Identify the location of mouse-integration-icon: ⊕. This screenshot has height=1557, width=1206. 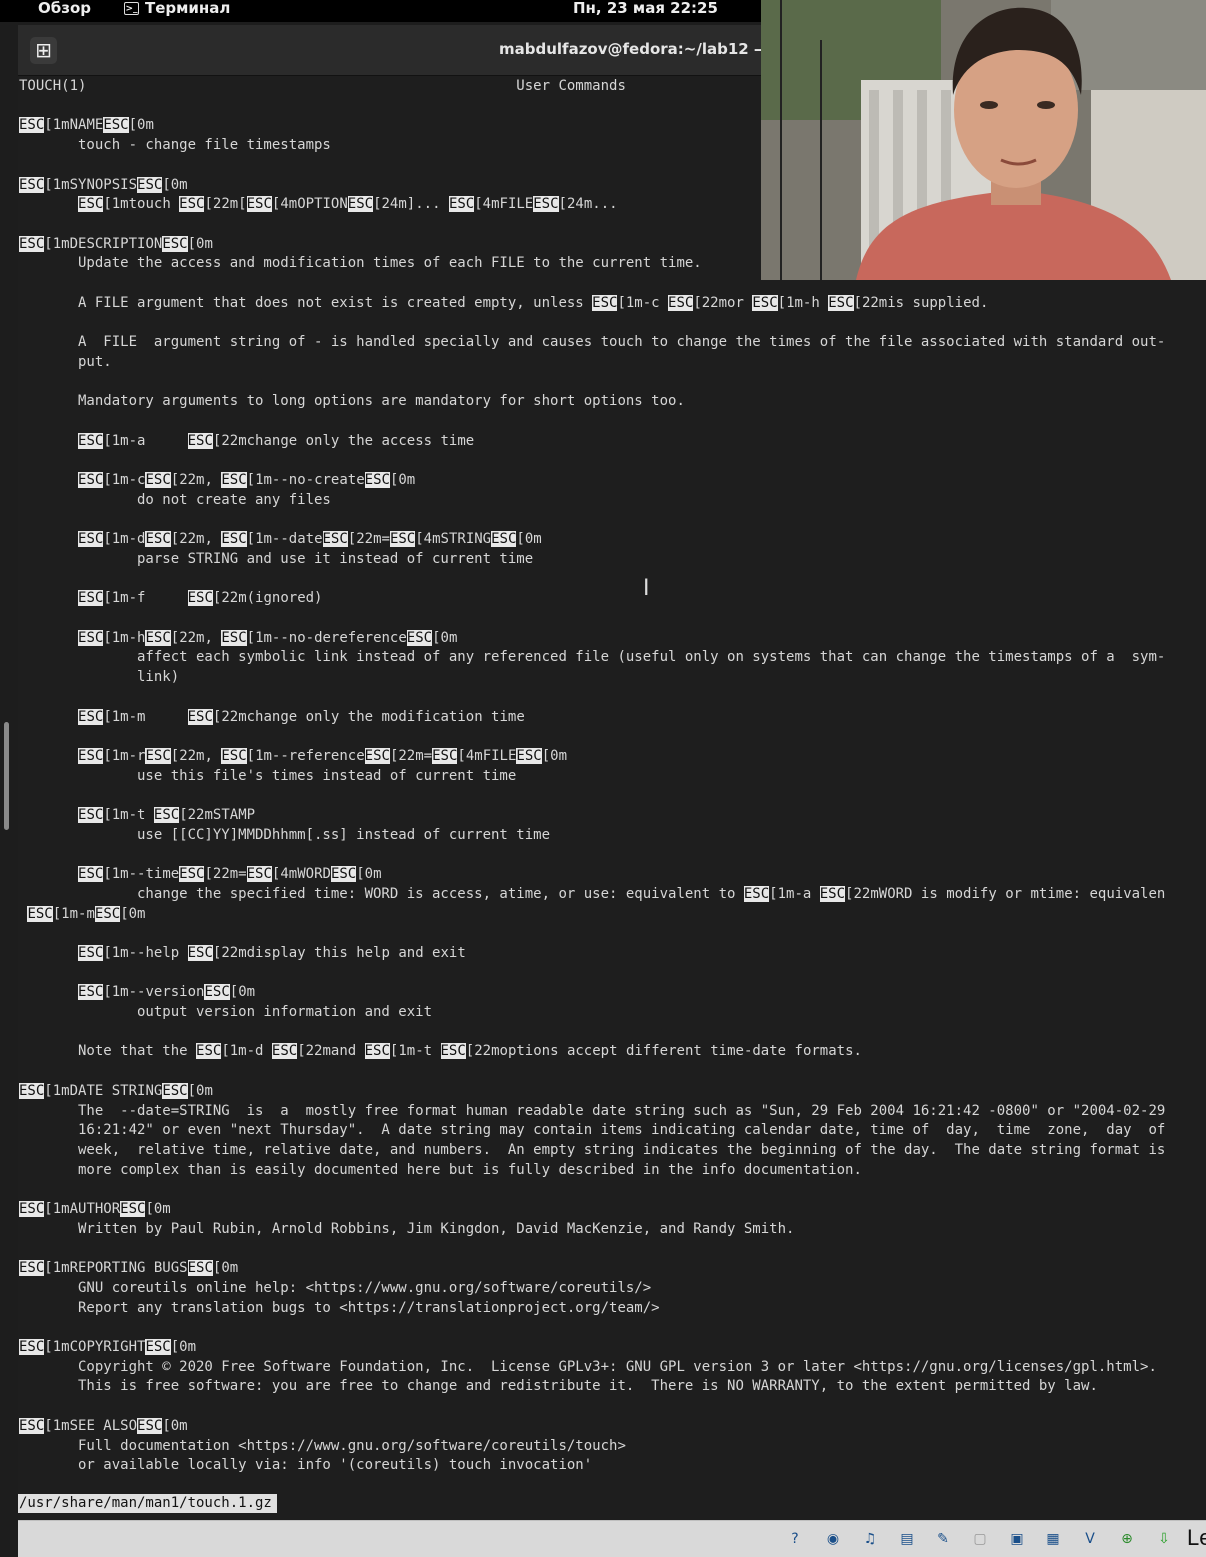
(1127, 1539).